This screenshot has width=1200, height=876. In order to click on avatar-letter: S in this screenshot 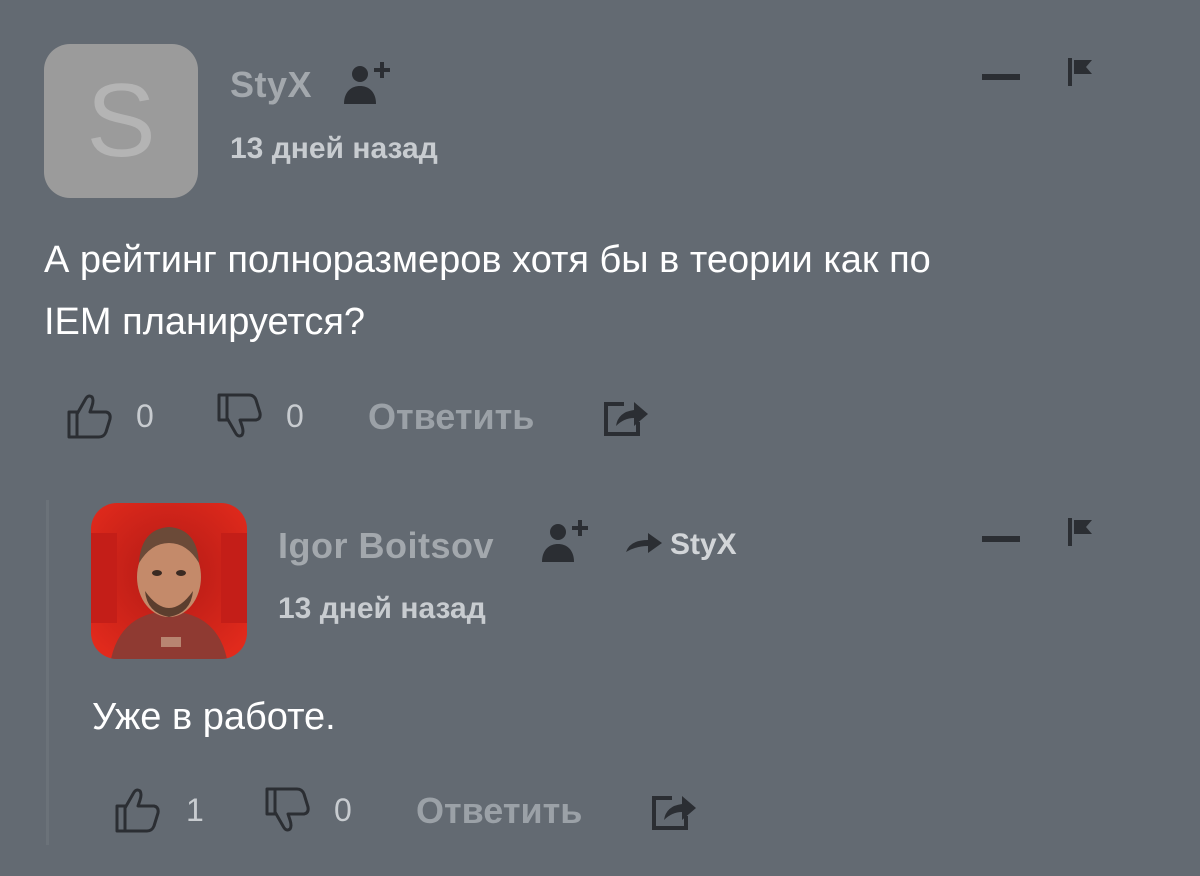, I will do `click(121, 120)`.